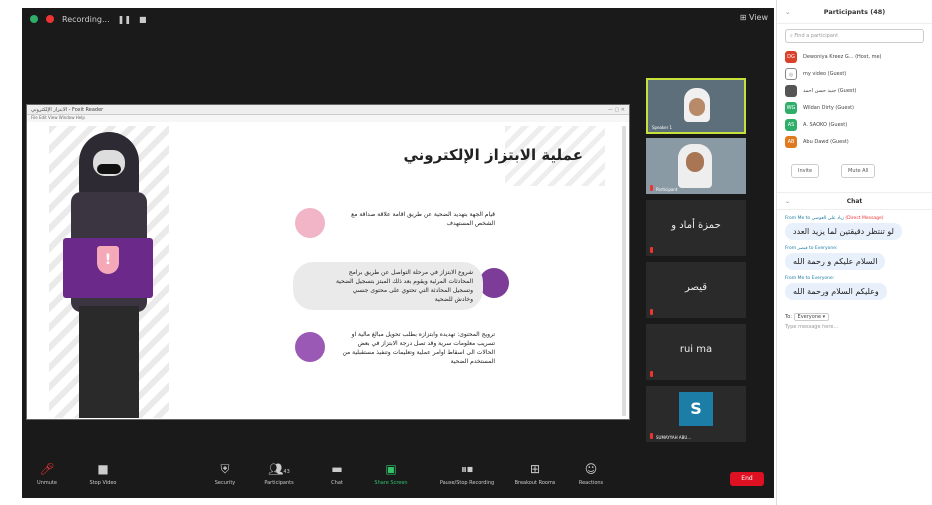 The height and width of the screenshot is (505, 932). Describe the element at coordinates (791, 107) in the screenshot. I see `participant-avatar: WG` at that location.